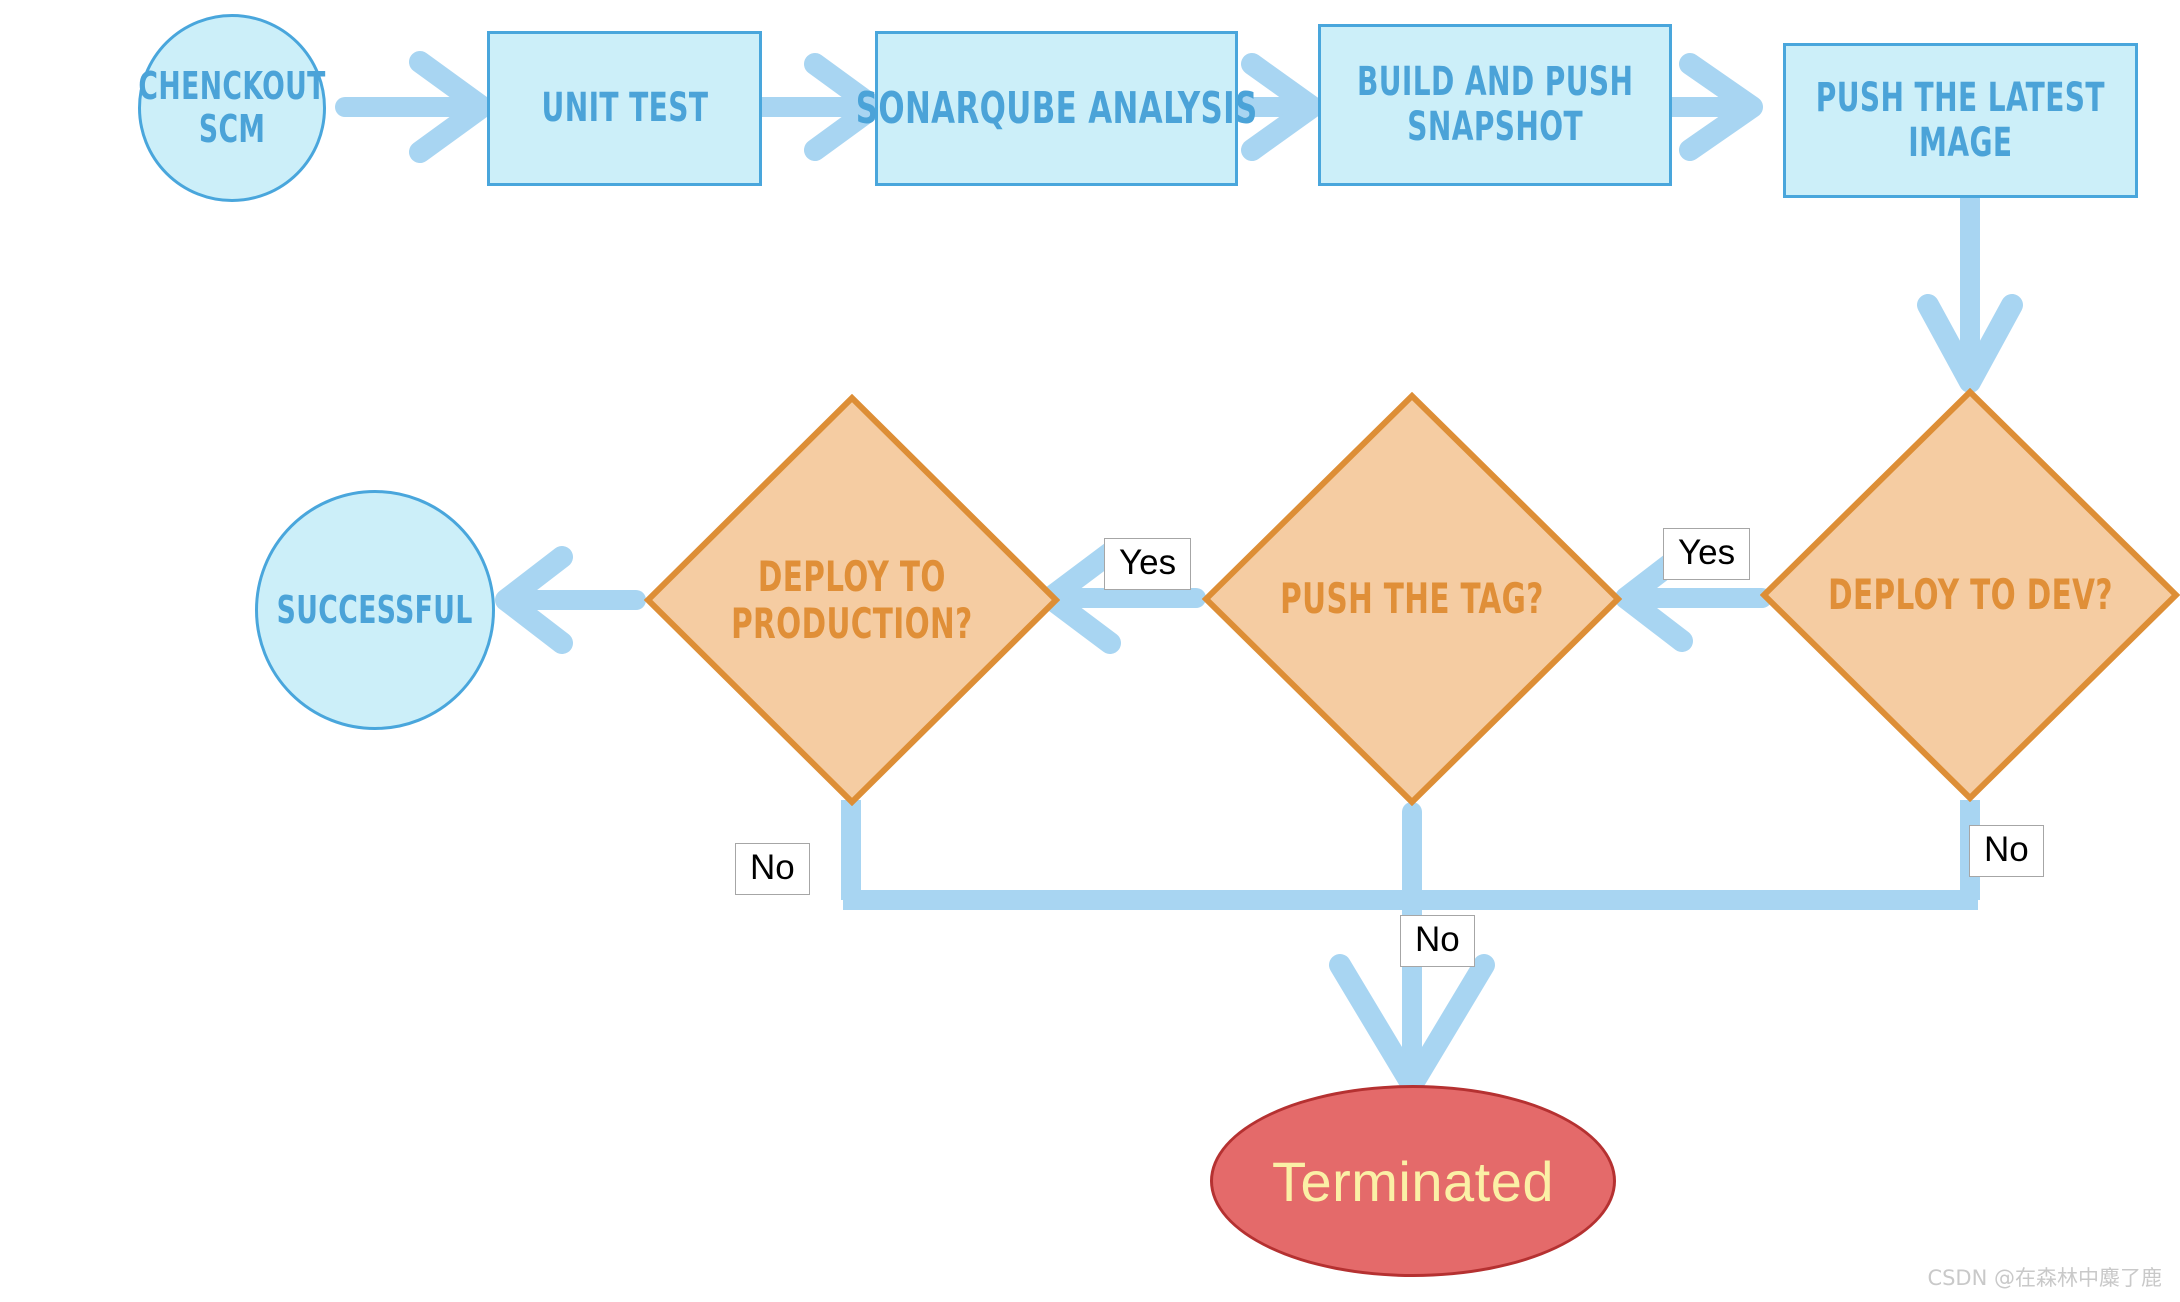  Describe the element at coordinates (1148, 564) in the screenshot. I see `edge-label-pushtag-yes: Yes` at that location.